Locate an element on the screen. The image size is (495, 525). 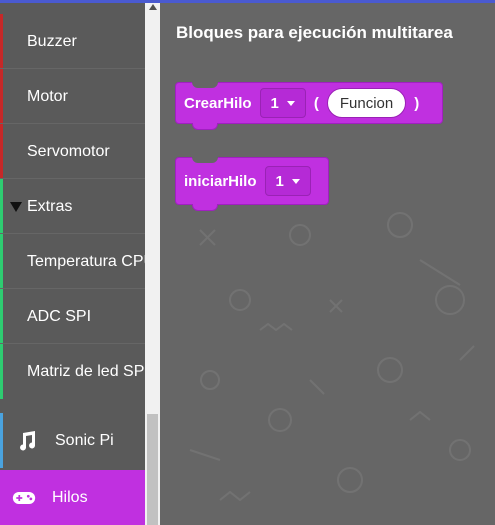
block-label: iniciarHilo is located at coordinates (220, 181).